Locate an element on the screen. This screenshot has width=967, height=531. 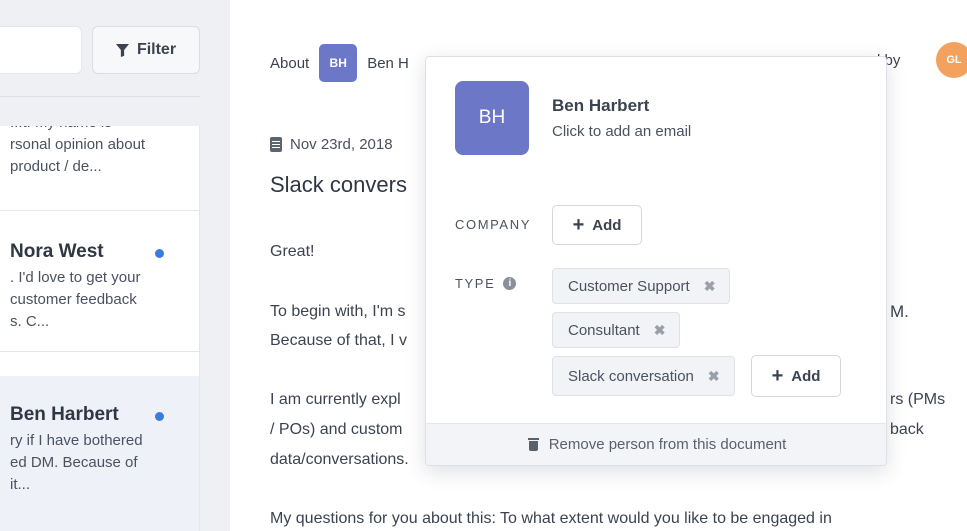
list-item-snippet: customer feedback is located at coordinates (73, 299).